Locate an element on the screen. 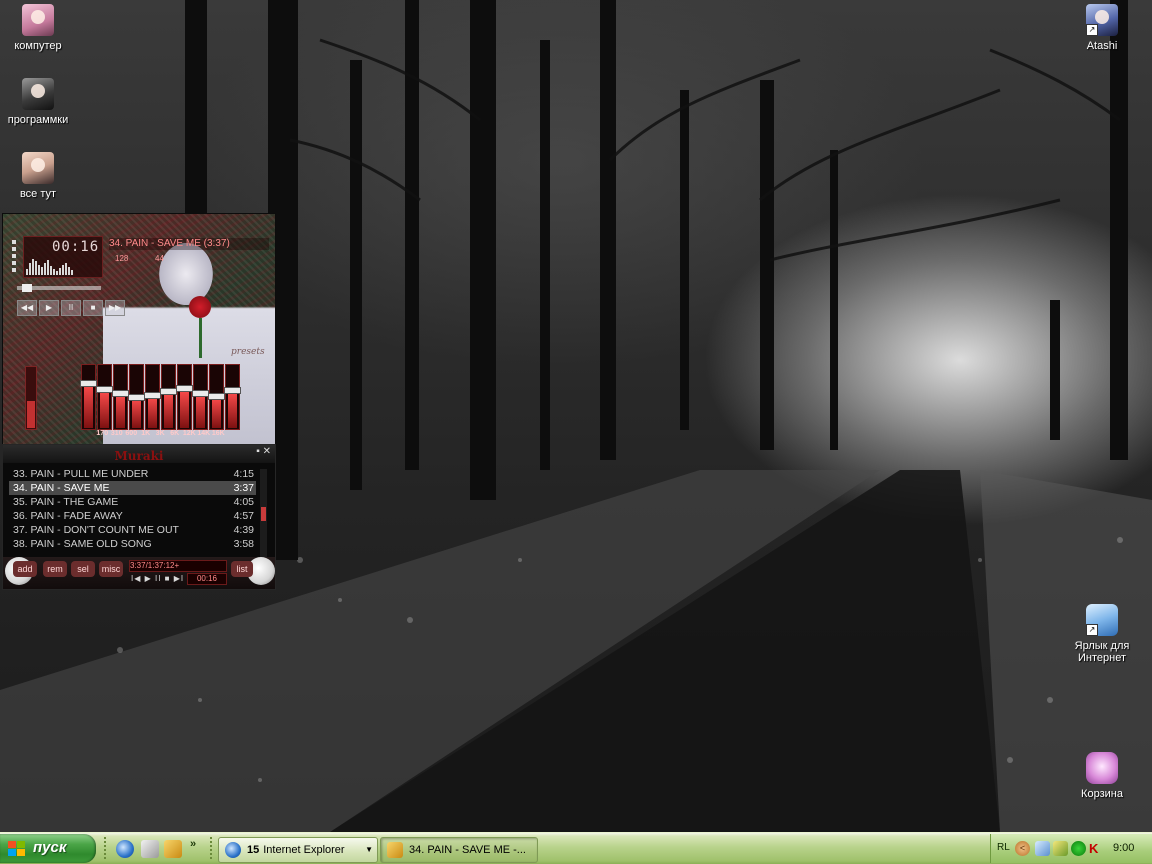 The image size is (1152, 864). misc-button: misc is located at coordinates (111, 569).